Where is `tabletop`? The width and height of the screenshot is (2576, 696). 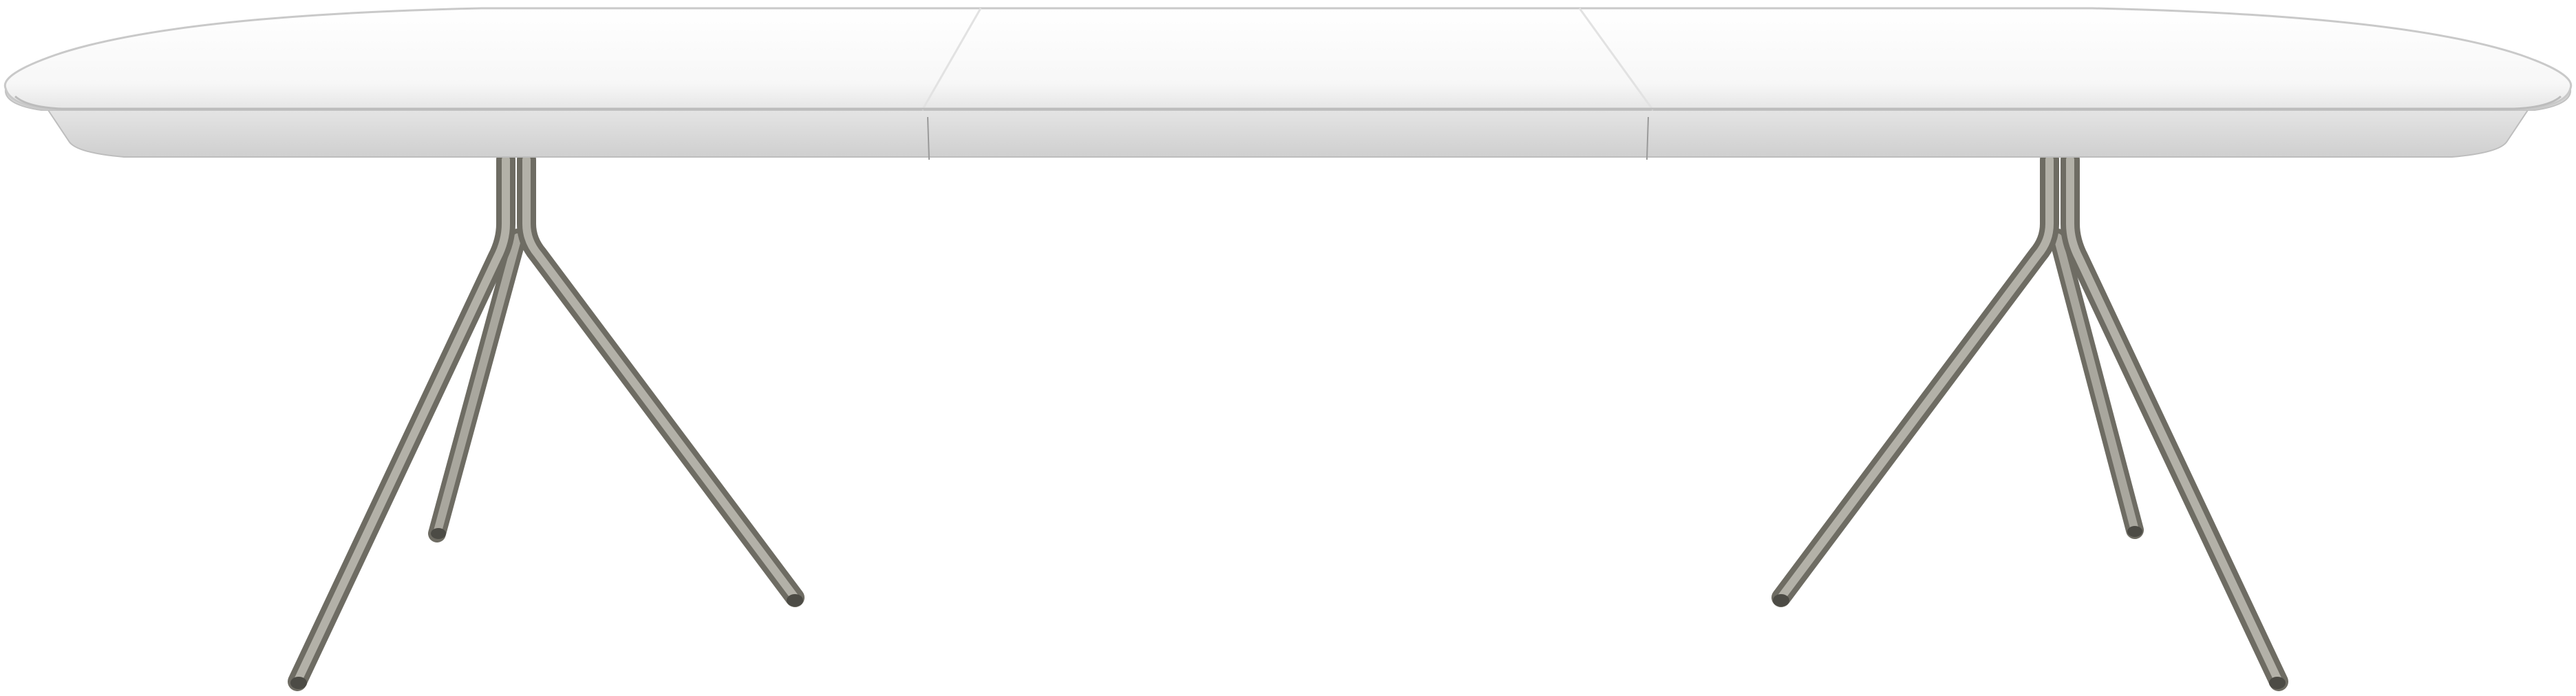
tabletop is located at coordinates (1288, 59).